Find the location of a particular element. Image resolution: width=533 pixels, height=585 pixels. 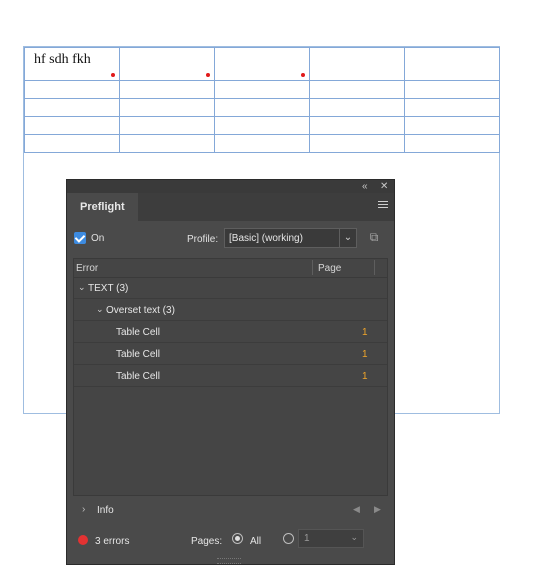

profile-row: On Profile: [Basic] (working) ⌄ ⧉ is located at coordinates (230, 240).